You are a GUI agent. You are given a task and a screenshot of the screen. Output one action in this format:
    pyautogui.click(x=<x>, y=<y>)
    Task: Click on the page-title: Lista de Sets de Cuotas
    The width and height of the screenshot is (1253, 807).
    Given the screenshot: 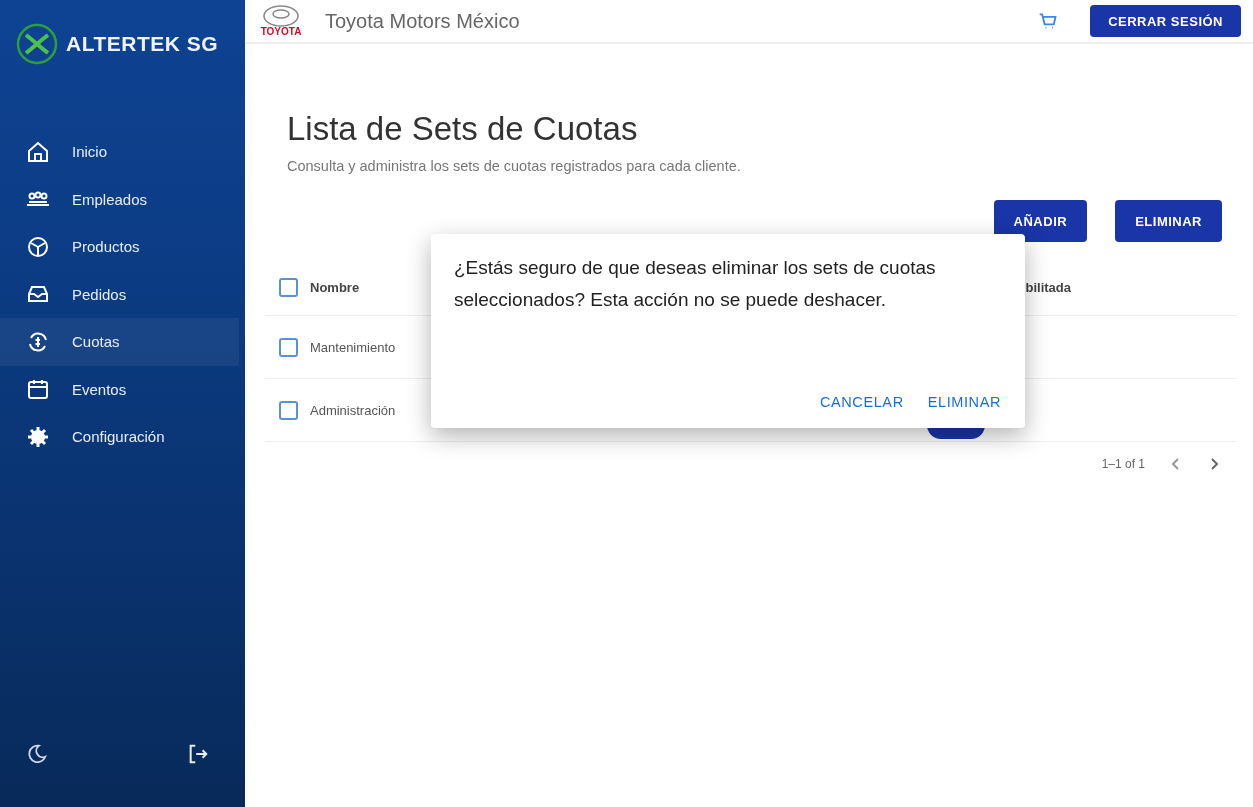 What is the action you would take?
    pyautogui.click(x=463, y=129)
    